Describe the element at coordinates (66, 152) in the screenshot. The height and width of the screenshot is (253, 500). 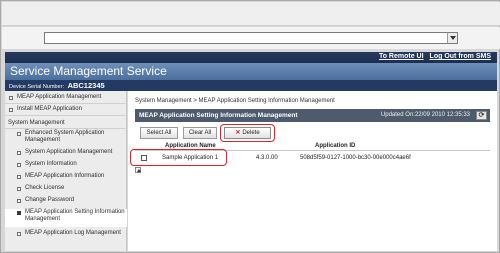
I see `sidebar-item-system-app: System Application Management` at that location.